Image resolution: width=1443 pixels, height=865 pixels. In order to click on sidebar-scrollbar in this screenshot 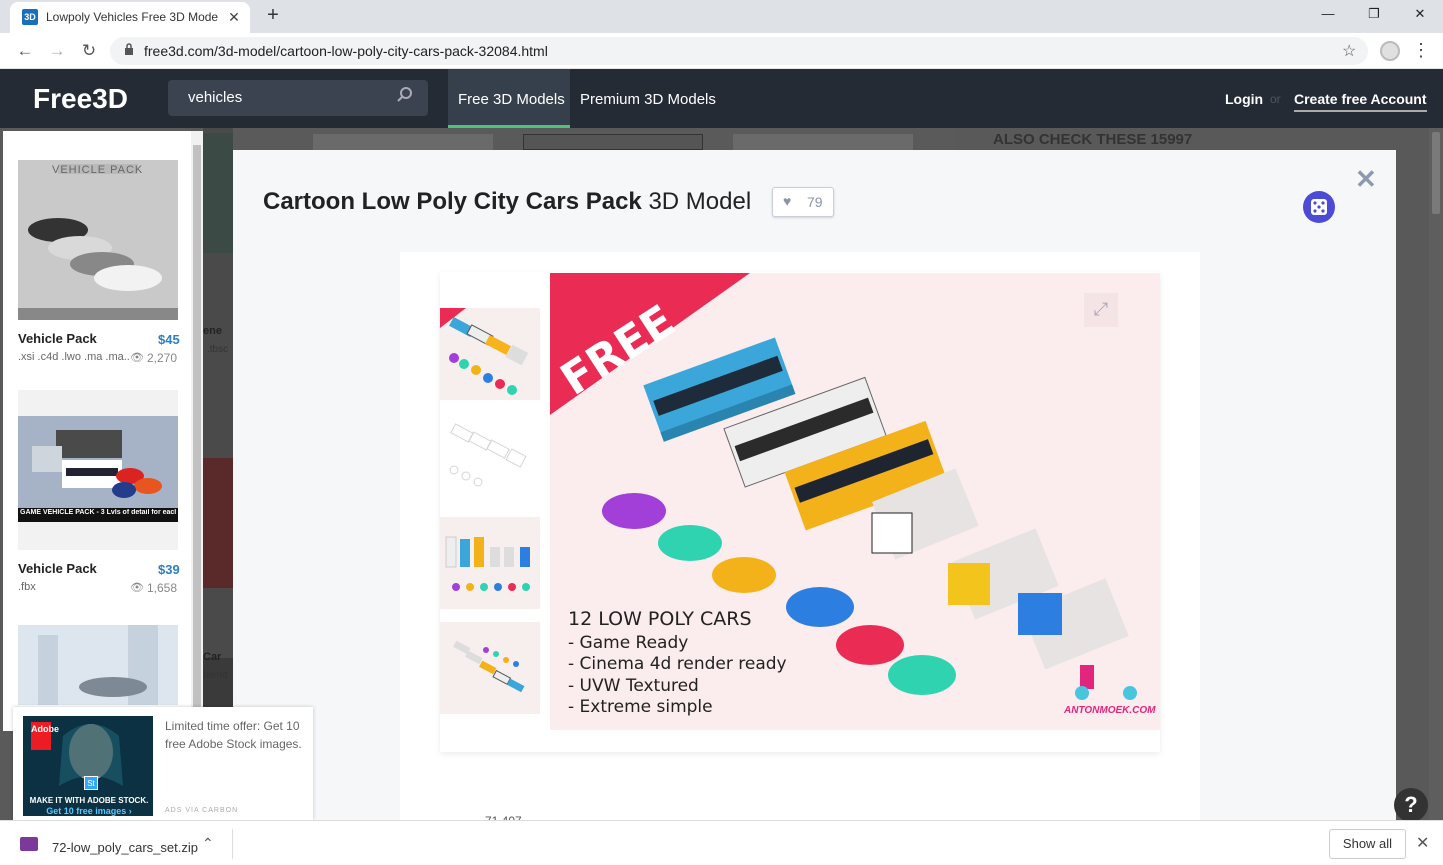, I will do `click(197, 431)`.